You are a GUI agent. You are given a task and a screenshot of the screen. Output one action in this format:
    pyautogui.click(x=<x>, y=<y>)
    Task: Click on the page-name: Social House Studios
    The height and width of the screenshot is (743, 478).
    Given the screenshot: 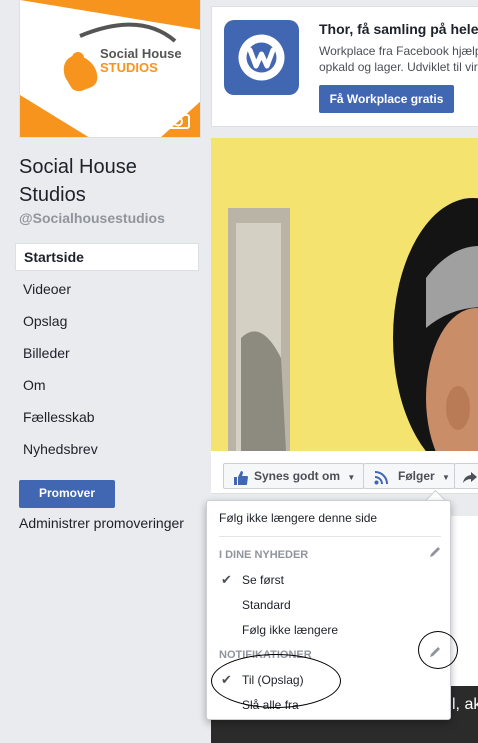 What is the action you would take?
    pyautogui.click(x=111, y=181)
    